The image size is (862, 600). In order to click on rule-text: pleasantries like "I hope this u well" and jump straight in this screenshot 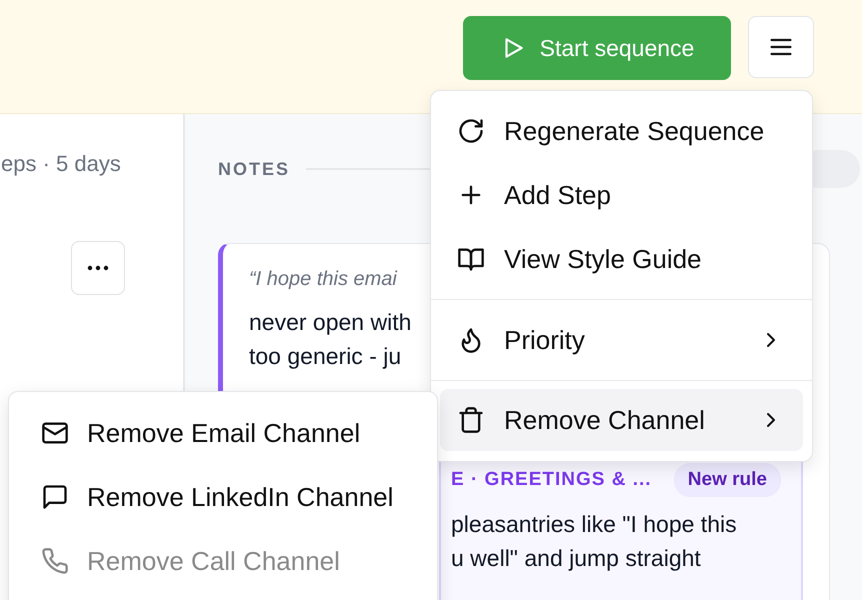, I will do `click(594, 541)`.